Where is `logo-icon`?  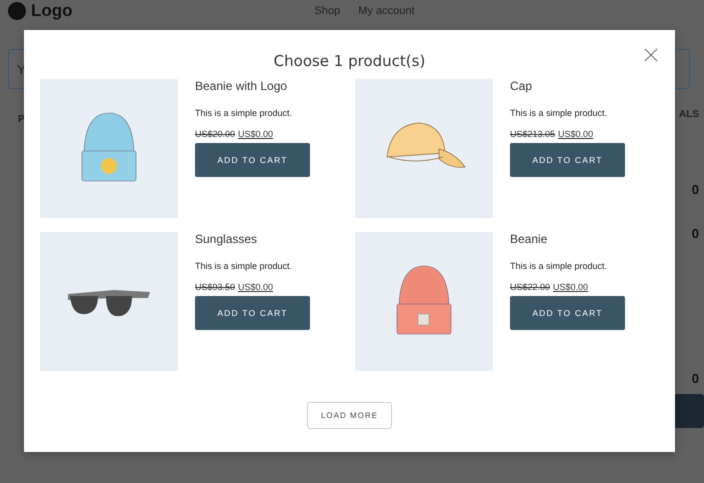 logo-icon is located at coordinates (17, 11).